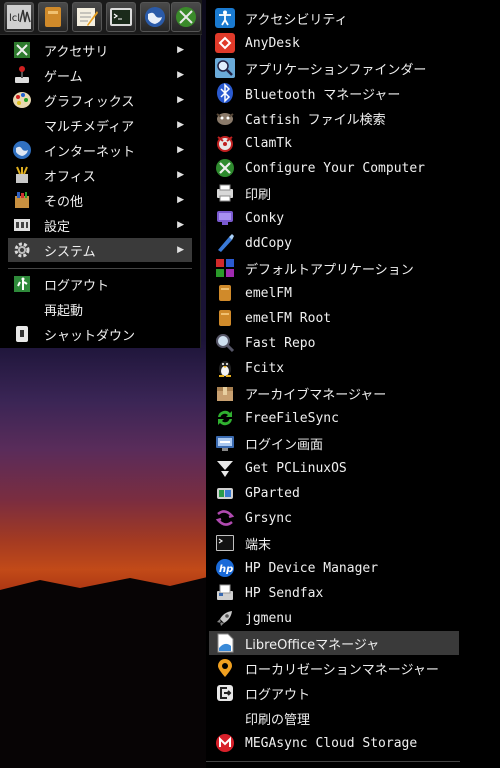 The height and width of the screenshot is (768, 500). Describe the element at coordinates (22, 50) in the screenshot. I see `accessories-icon` at that location.